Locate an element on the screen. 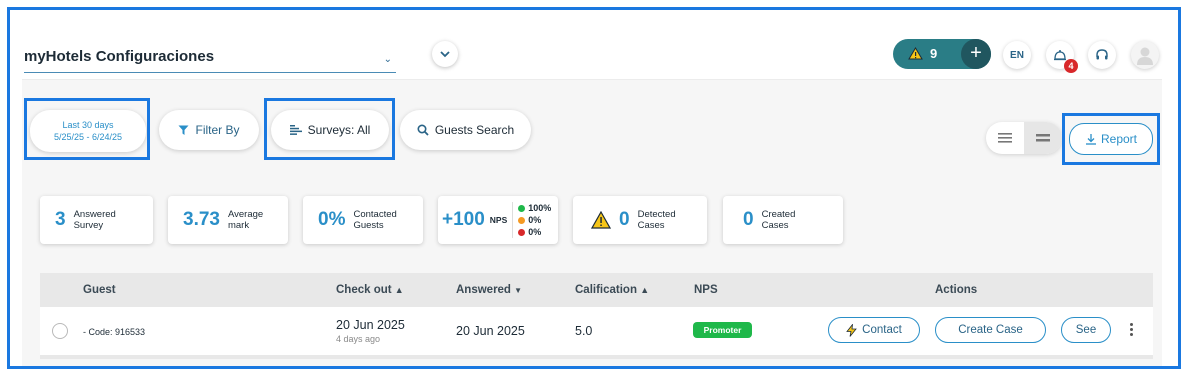  nps-breakdown: 100% 0% 0% is located at coordinates (531, 220).